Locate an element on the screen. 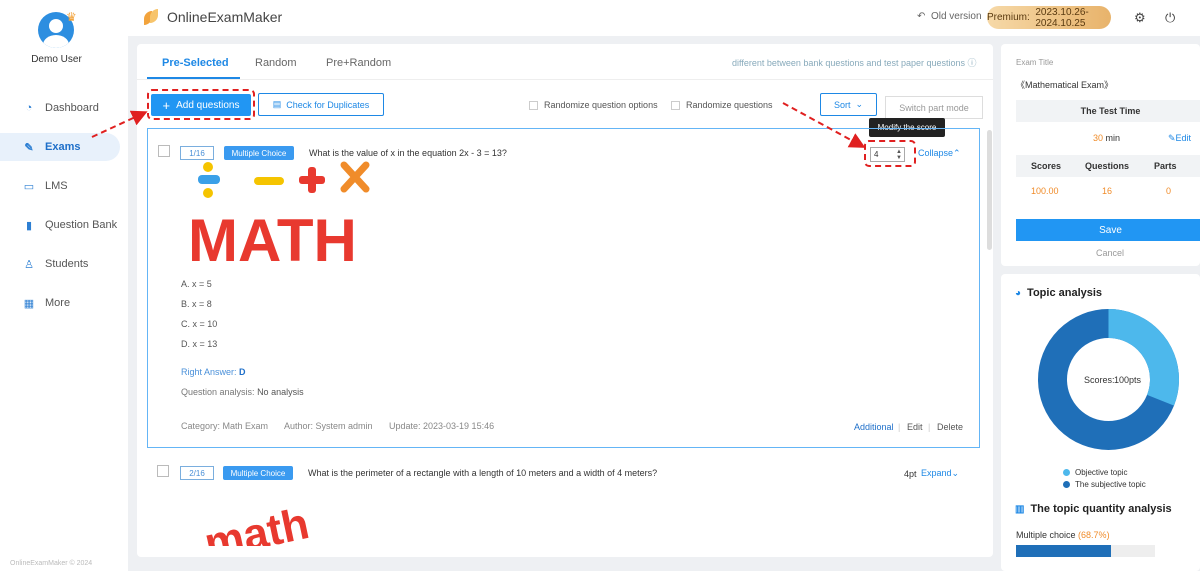 Image resolution: width=1200 pixels, height=571 pixels. sort-button: Sort ⌄ is located at coordinates (848, 104).